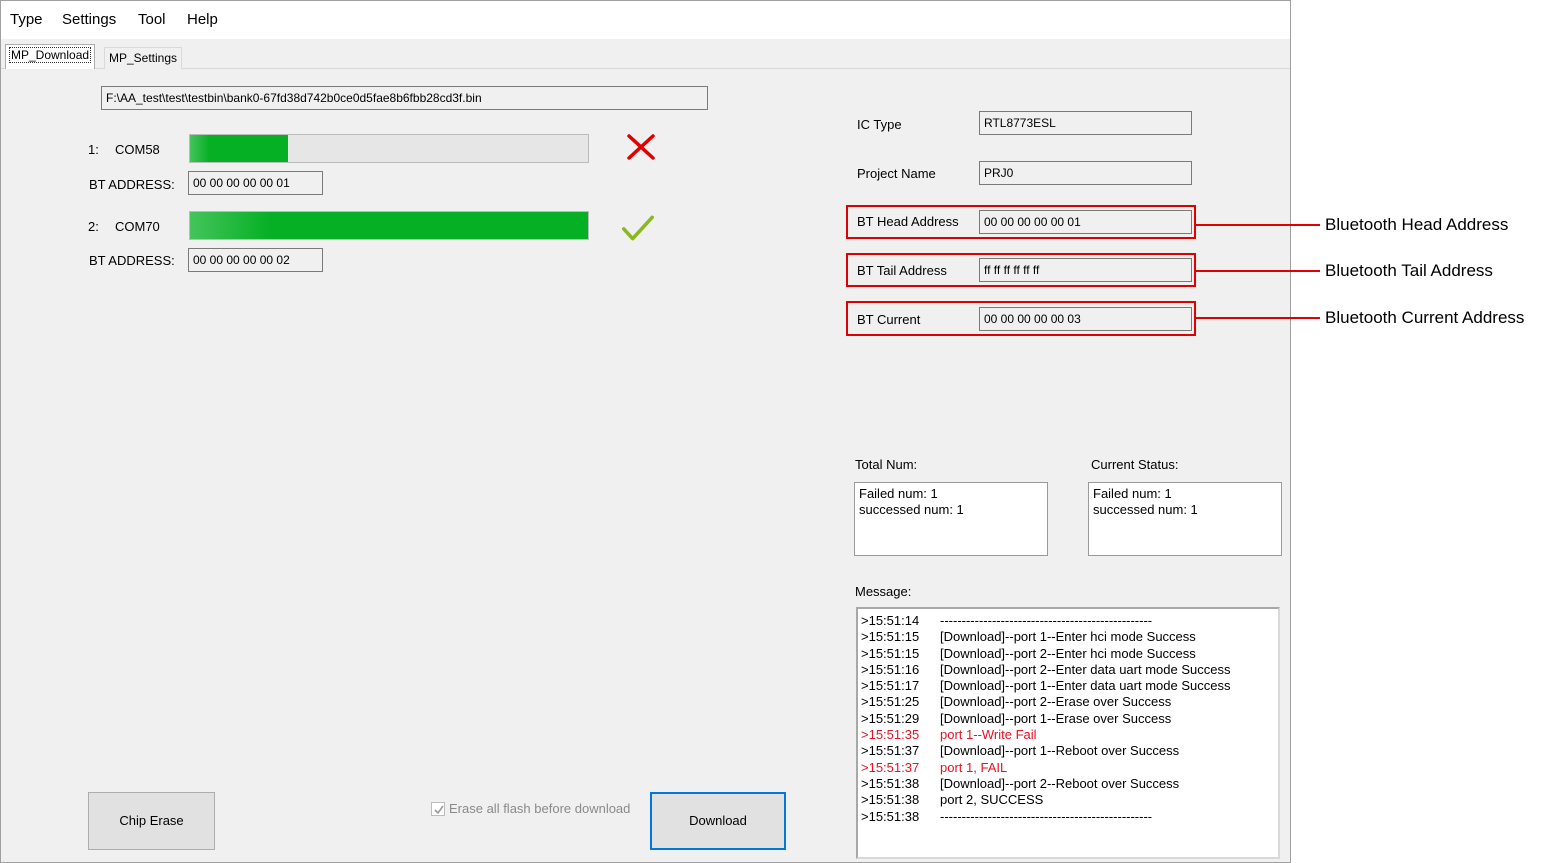 Image resolution: width=1553 pixels, height=863 pixels. I want to click on message-label: Message:, so click(883, 591).